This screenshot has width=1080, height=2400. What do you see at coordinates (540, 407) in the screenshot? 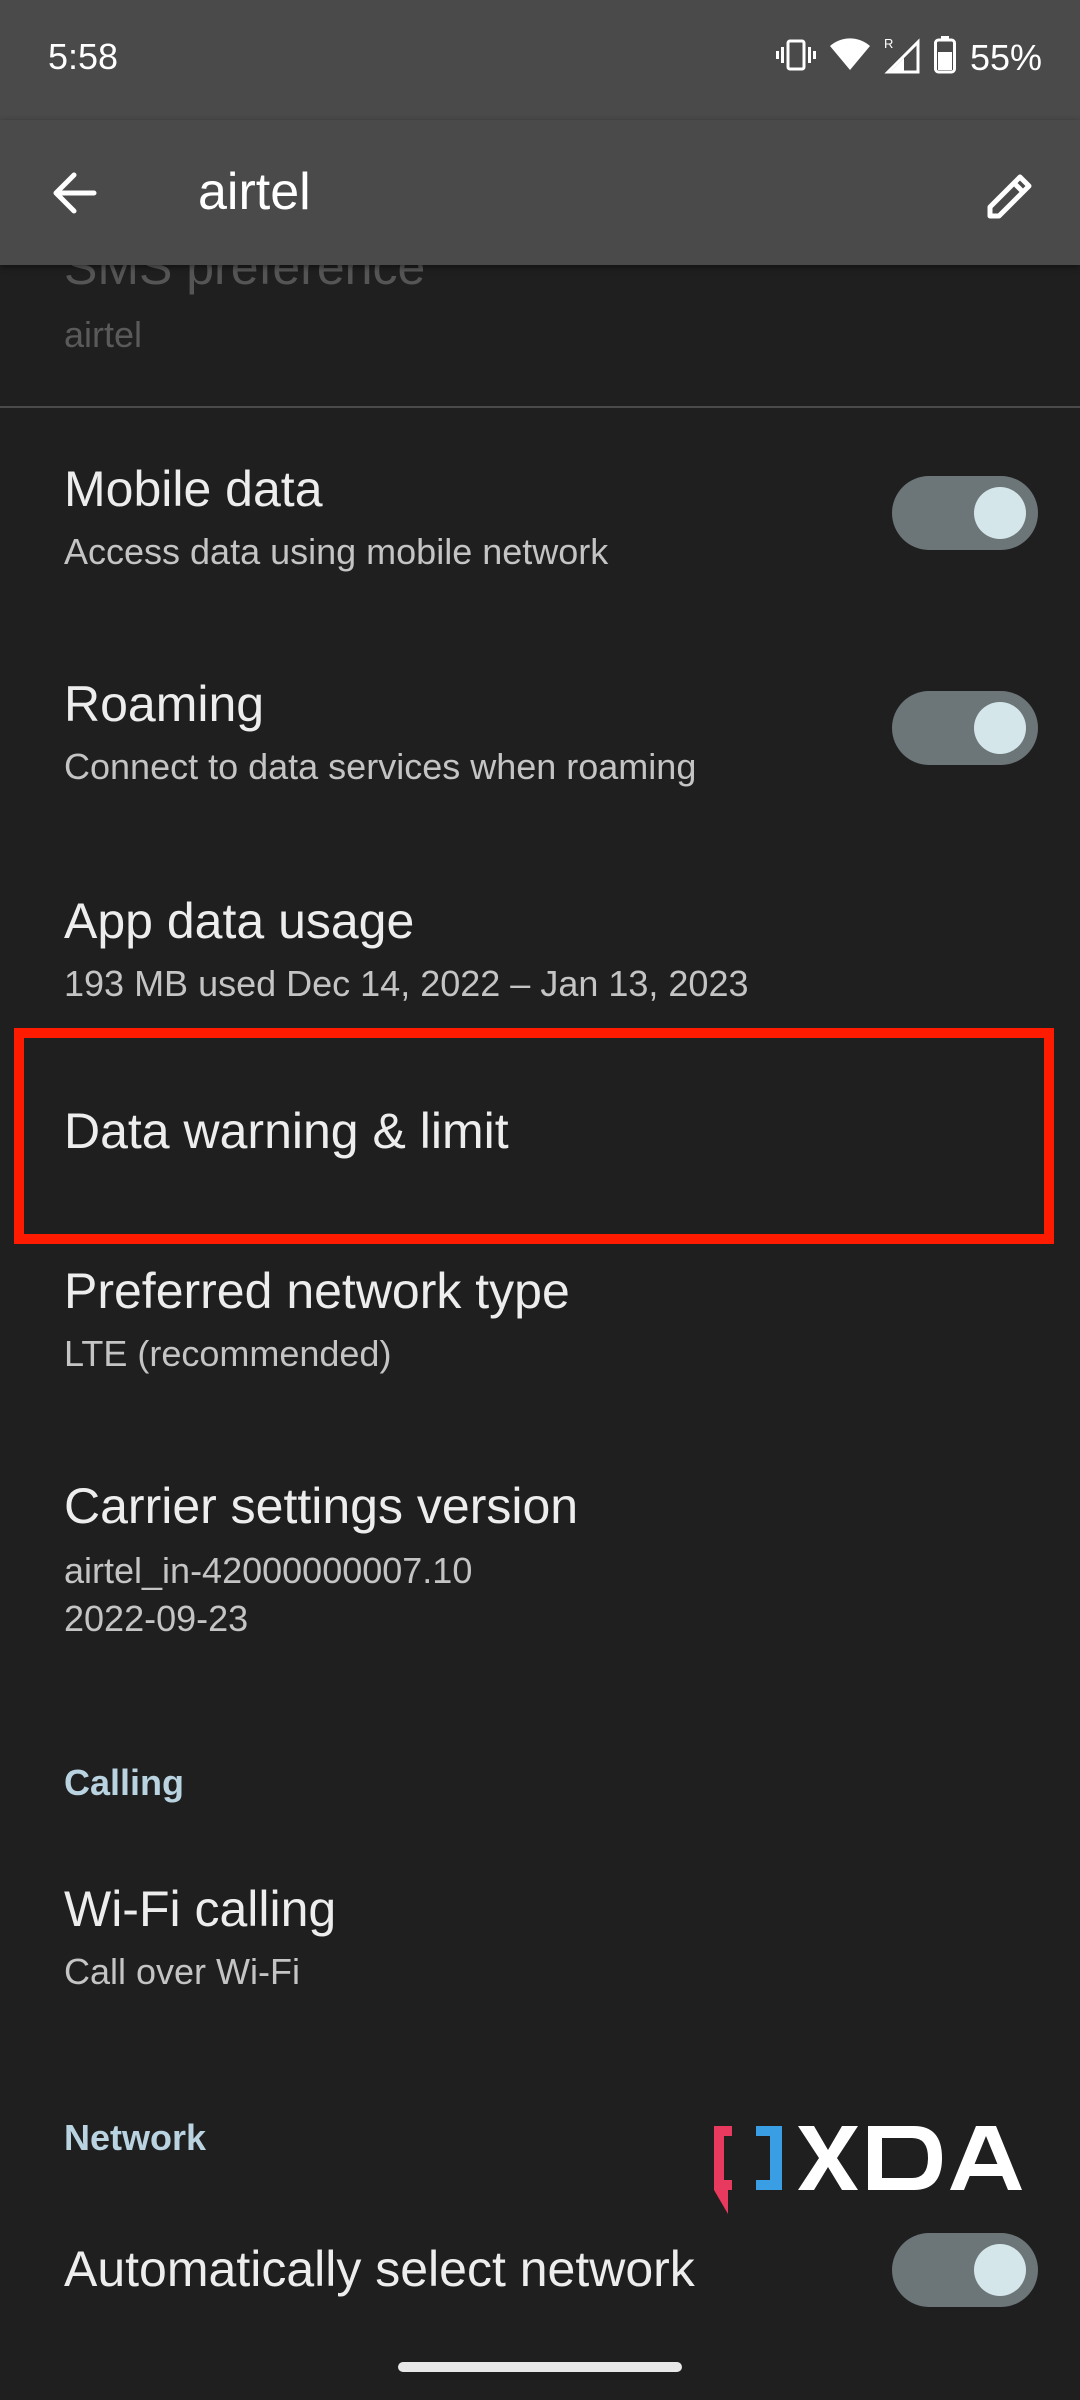
I see `divider` at bounding box center [540, 407].